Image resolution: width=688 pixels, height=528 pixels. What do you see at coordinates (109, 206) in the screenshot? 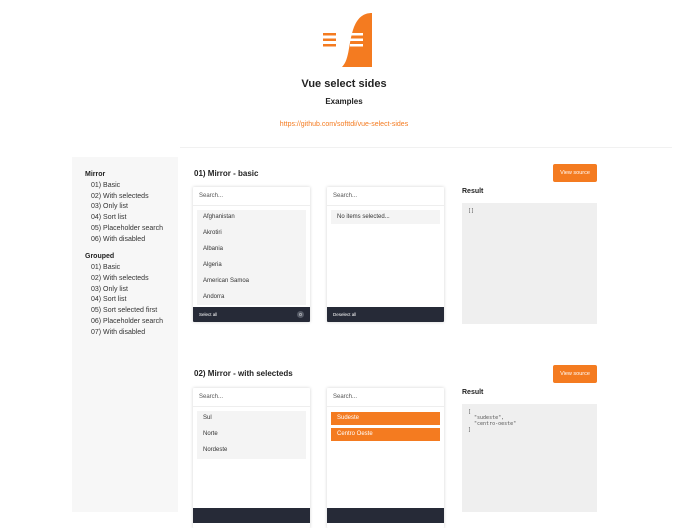
I see `nav-item-mirror-only-list: 03) Only list` at bounding box center [109, 206].